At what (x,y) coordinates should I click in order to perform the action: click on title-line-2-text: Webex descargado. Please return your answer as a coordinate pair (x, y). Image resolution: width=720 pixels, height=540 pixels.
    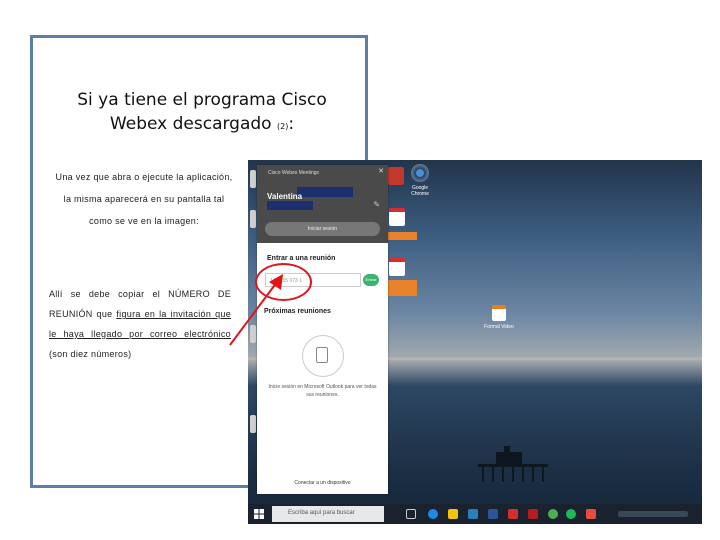
    Looking at the image, I should click on (190, 124).